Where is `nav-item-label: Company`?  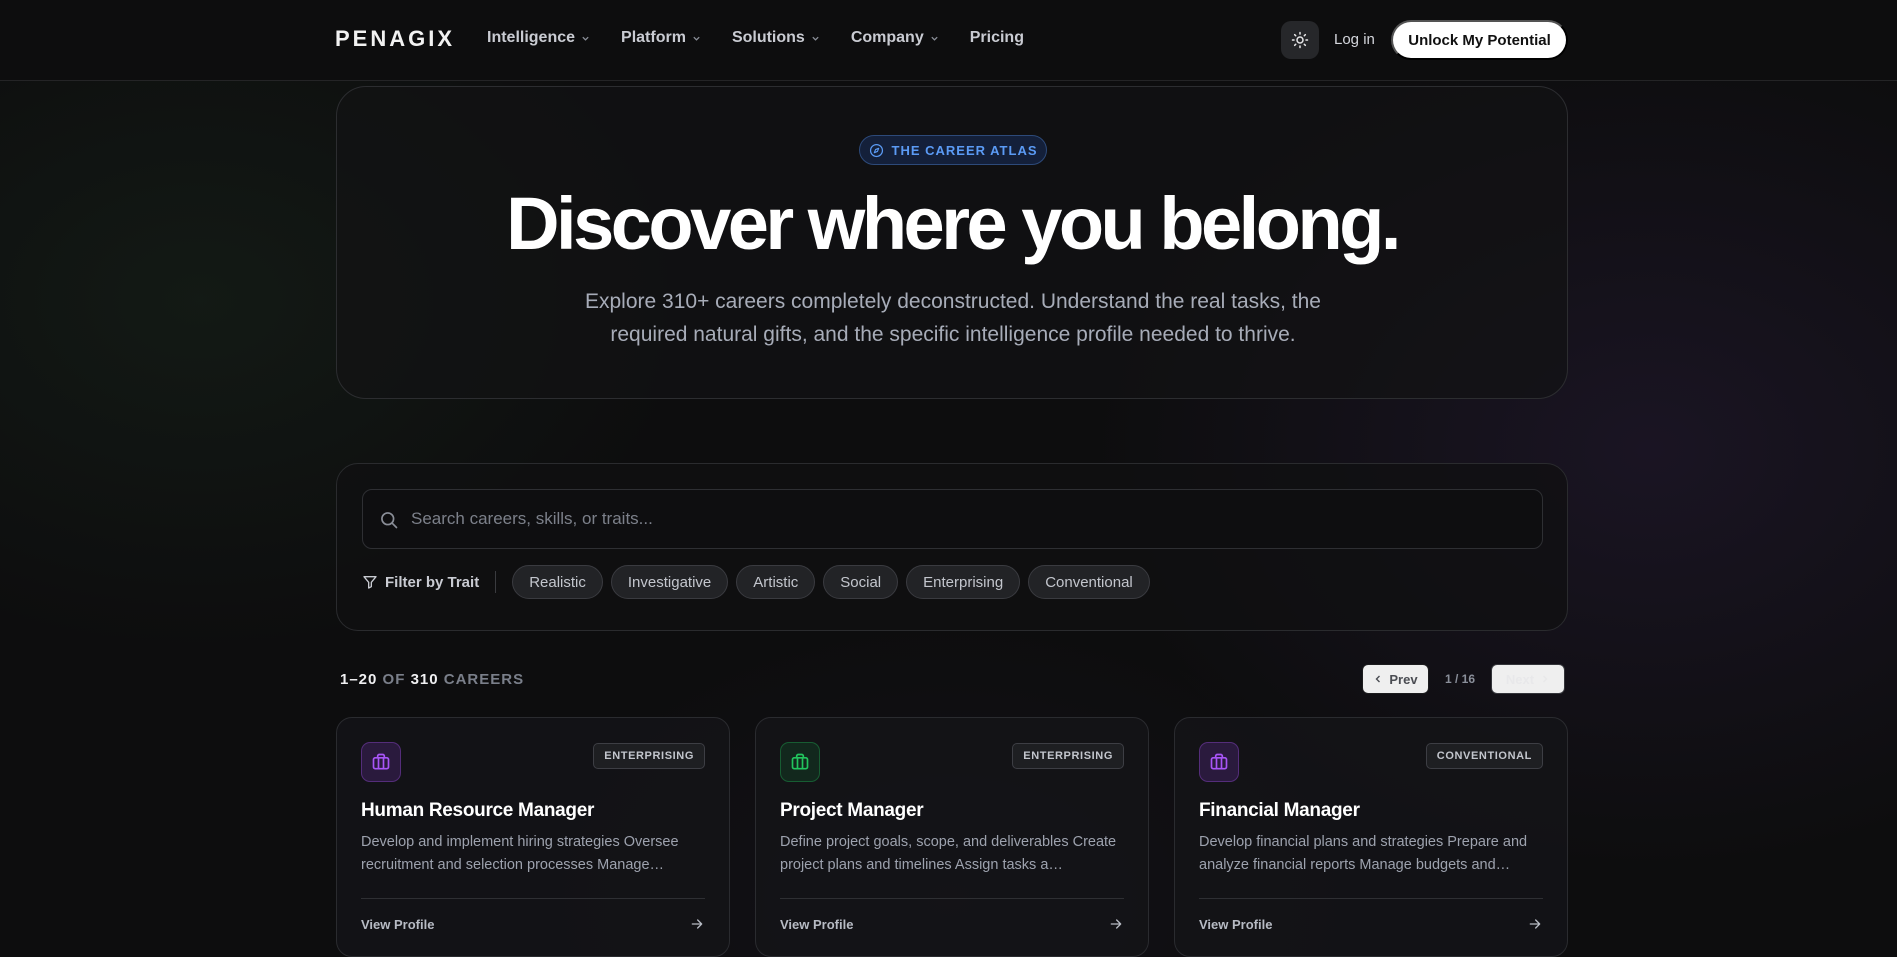
nav-item-label: Company is located at coordinates (887, 37).